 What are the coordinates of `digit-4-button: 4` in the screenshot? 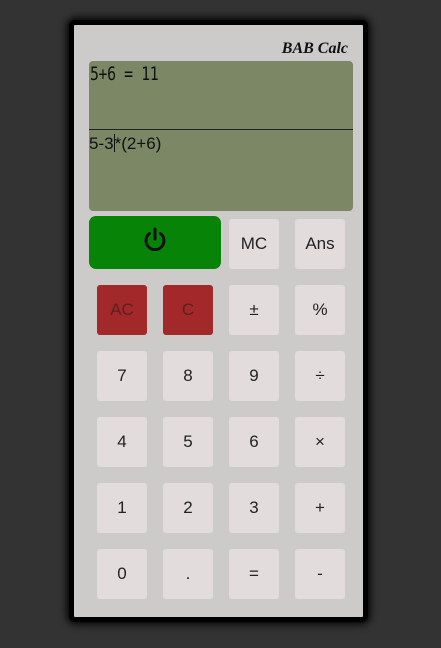 It's located at (122, 442).